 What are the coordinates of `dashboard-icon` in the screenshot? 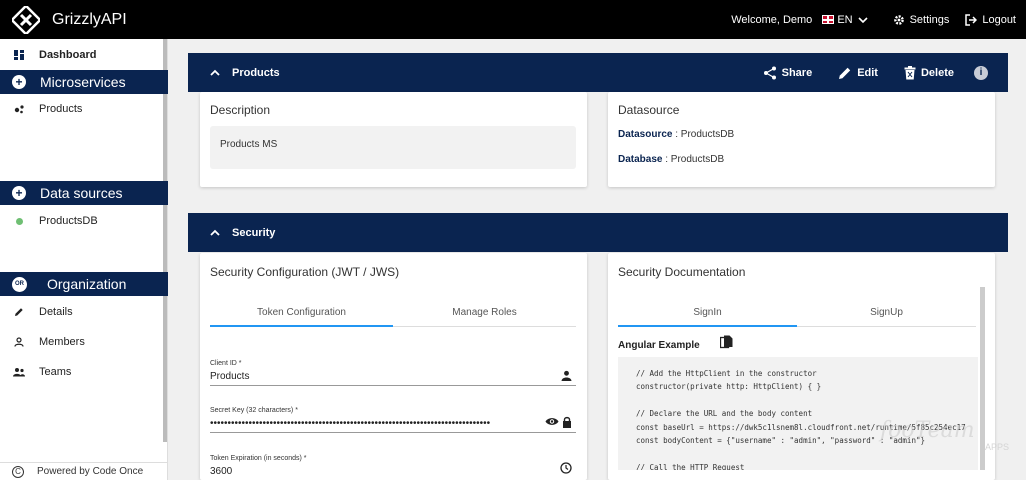 It's located at (19, 55).